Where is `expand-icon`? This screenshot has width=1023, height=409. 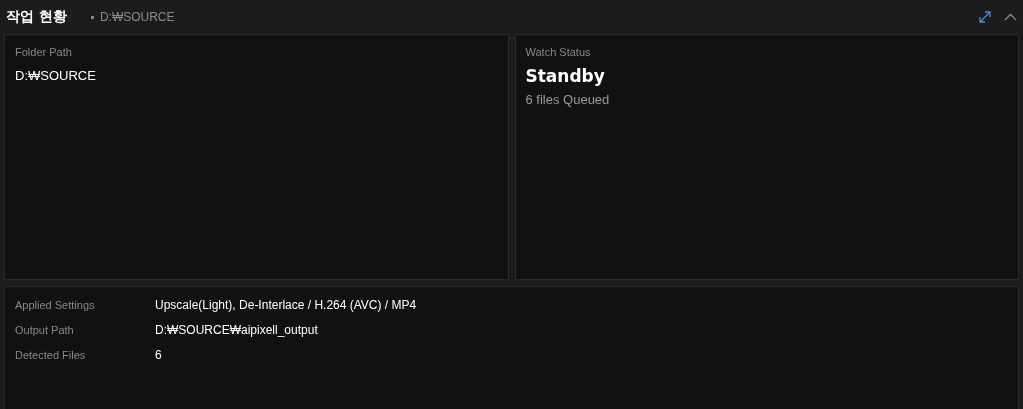 expand-icon is located at coordinates (985, 17).